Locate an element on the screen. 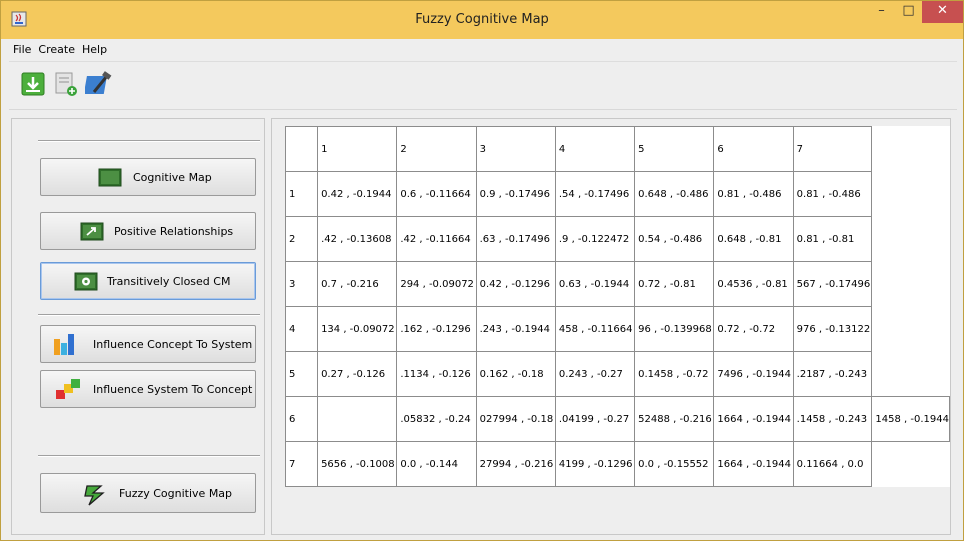 Image resolution: width=964 pixels, height=541 pixels. table-cell: 0.63 , -0.1944 is located at coordinates (595, 284).